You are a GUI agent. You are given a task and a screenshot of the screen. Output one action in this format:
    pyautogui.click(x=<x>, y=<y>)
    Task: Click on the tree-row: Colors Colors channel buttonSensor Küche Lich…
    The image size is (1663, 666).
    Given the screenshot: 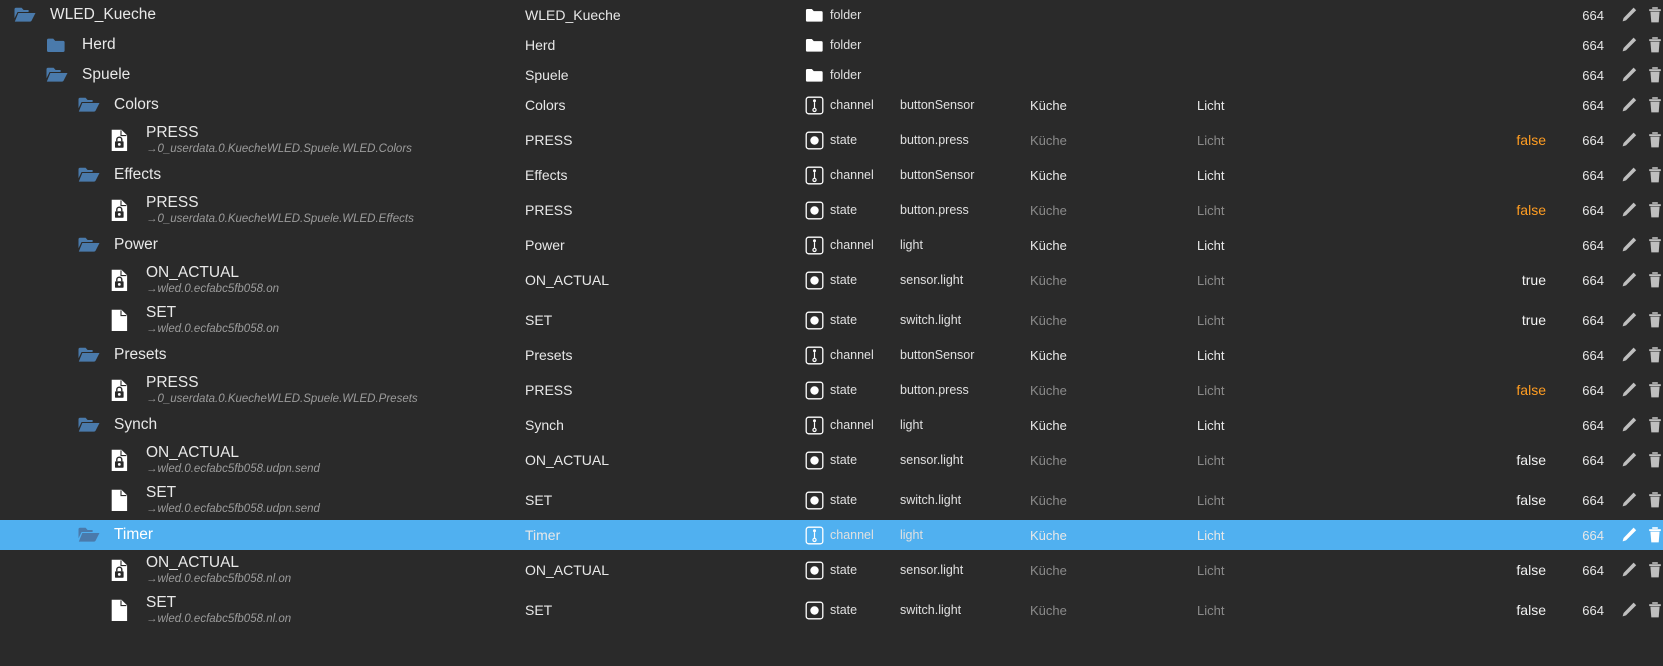 What is the action you would take?
    pyautogui.click(x=831, y=105)
    